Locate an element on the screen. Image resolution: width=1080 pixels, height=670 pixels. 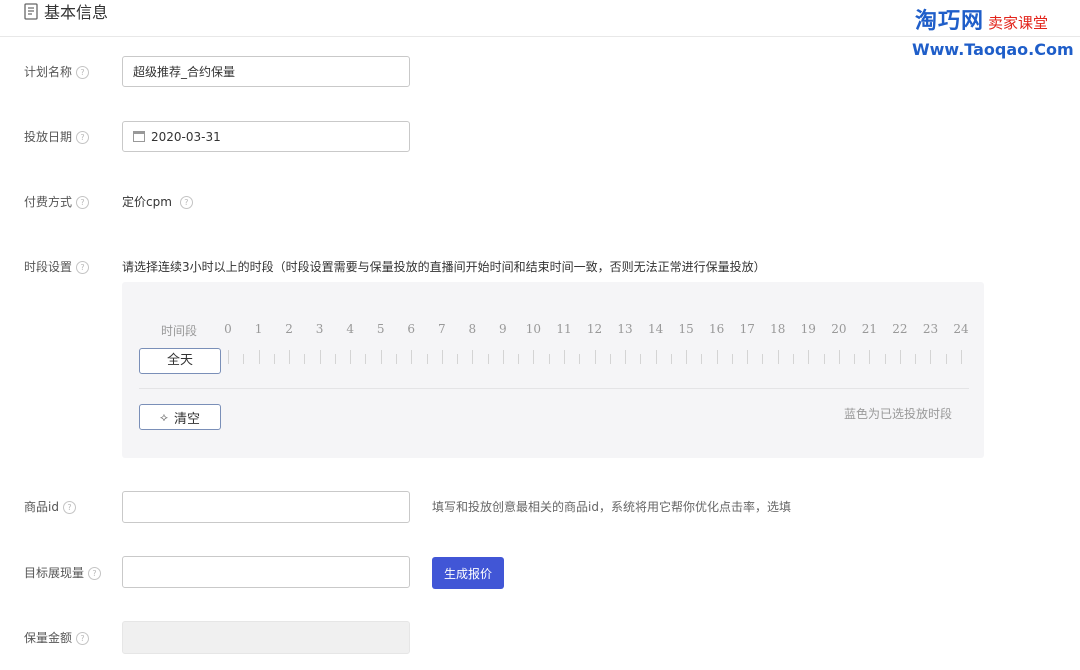
hour-label: 14 is located at coordinates (655, 329).